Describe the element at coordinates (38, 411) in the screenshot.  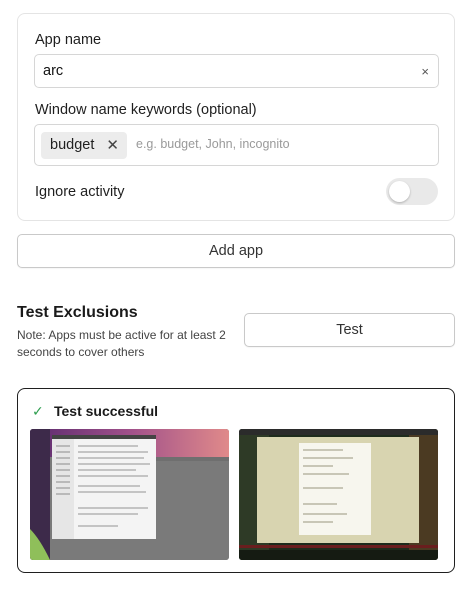
I see `check-icon: ✓` at that location.